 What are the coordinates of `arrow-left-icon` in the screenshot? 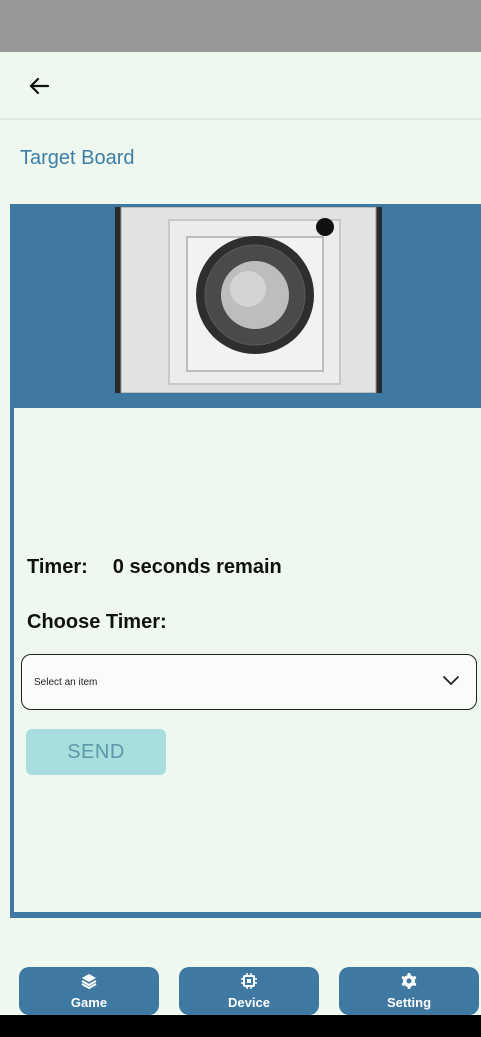 It's located at (39, 86).